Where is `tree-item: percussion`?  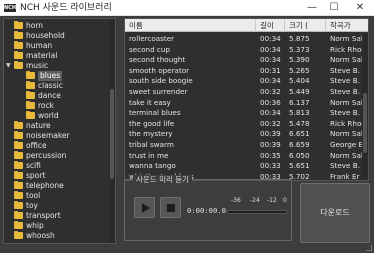
tree-item: percussion is located at coordinates (57, 155).